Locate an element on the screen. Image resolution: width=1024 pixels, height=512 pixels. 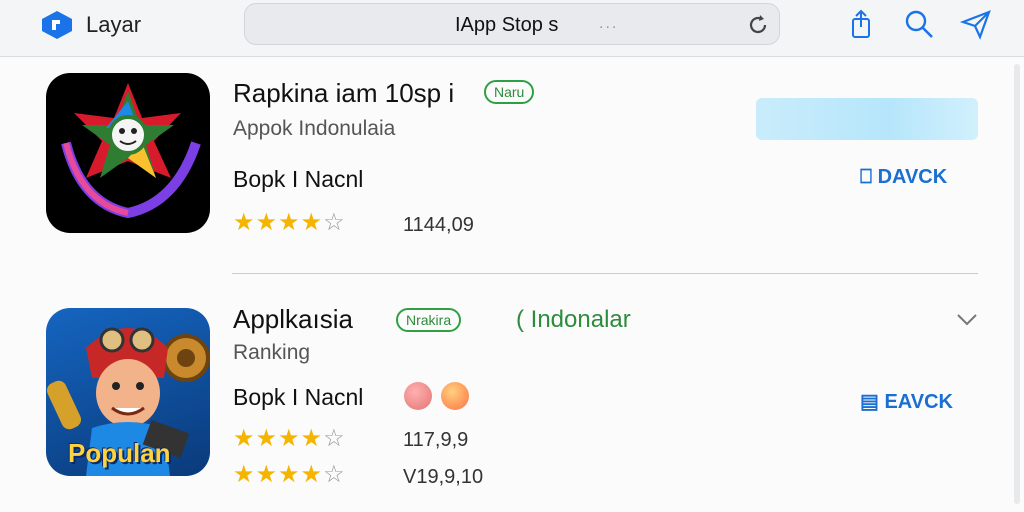
app-badge: Naru is located at coordinates (509, 92).